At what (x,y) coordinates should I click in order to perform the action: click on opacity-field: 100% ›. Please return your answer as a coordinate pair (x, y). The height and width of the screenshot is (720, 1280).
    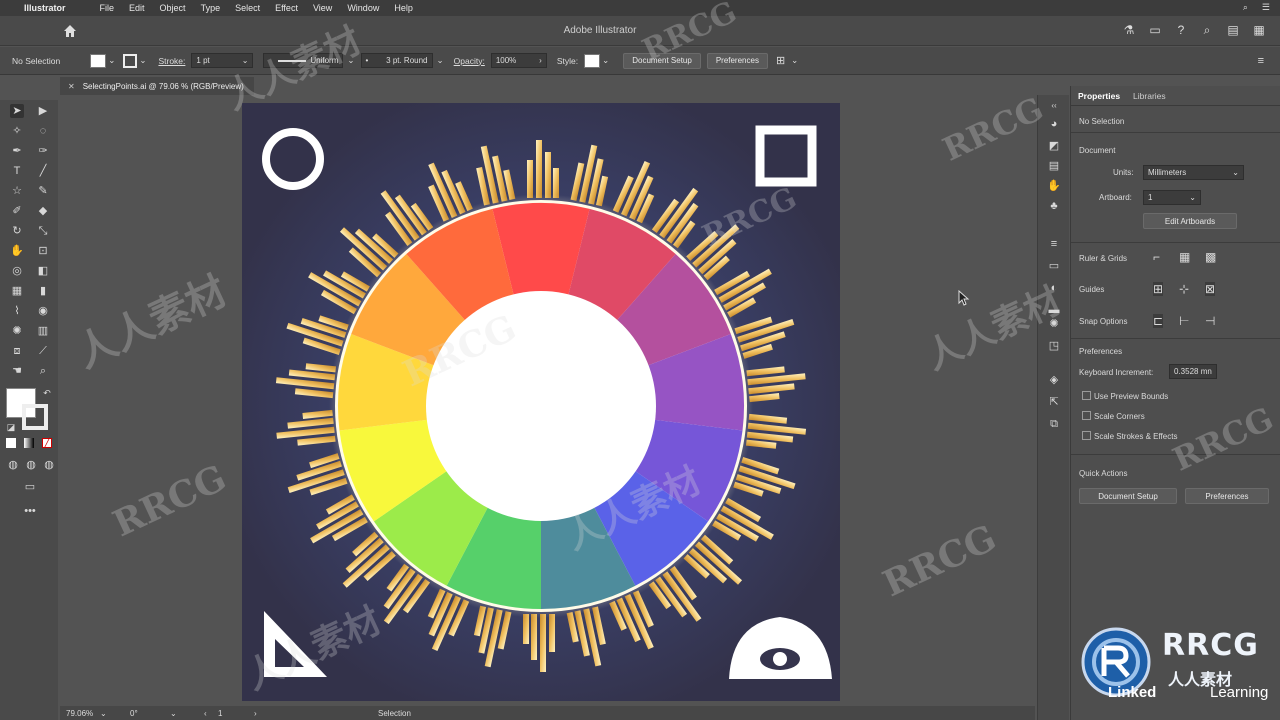
    Looking at the image, I should click on (518, 60).